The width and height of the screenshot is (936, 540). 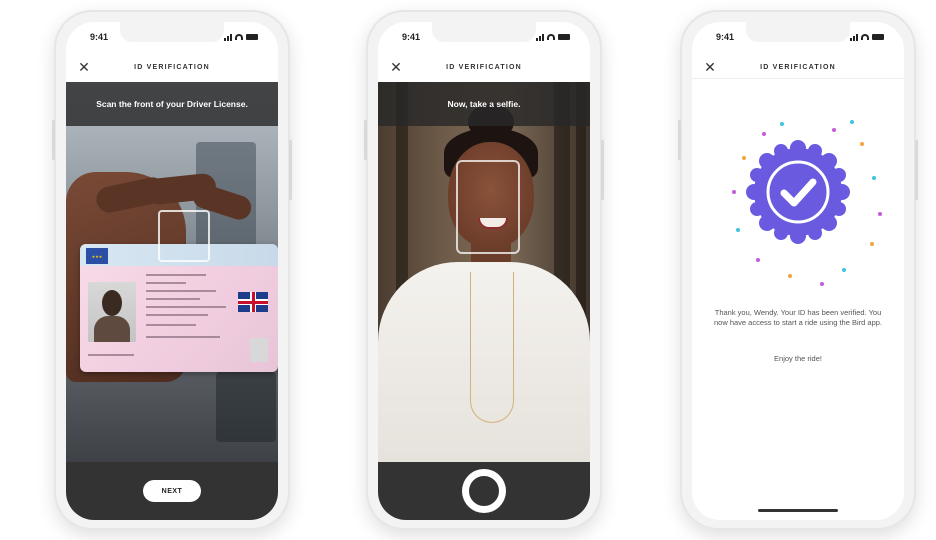 I want to click on shutter-button, so click(x=484, y=491).